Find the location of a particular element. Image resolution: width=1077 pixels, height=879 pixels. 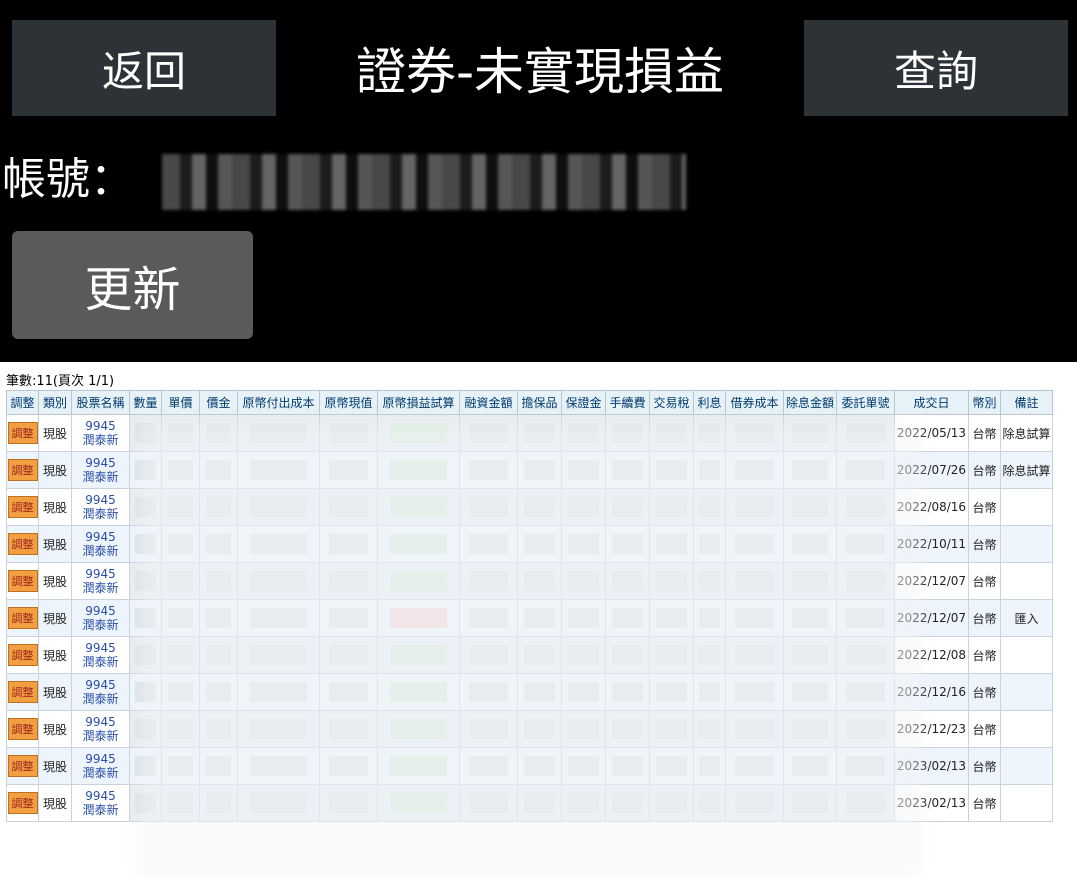

back-button: 返回 is located at coordinates (144, 68).